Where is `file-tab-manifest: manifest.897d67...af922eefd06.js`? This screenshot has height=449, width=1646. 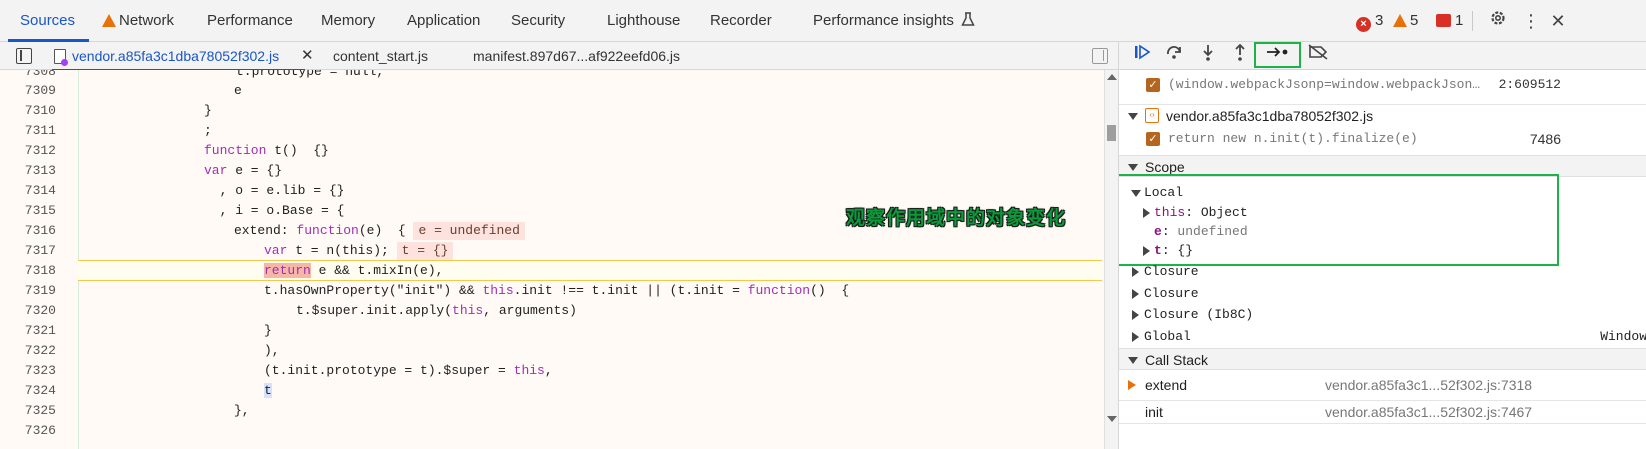 file-tab-manifest: manifest.897d67...af922eefd06.js is located at coordinates (576, 56).